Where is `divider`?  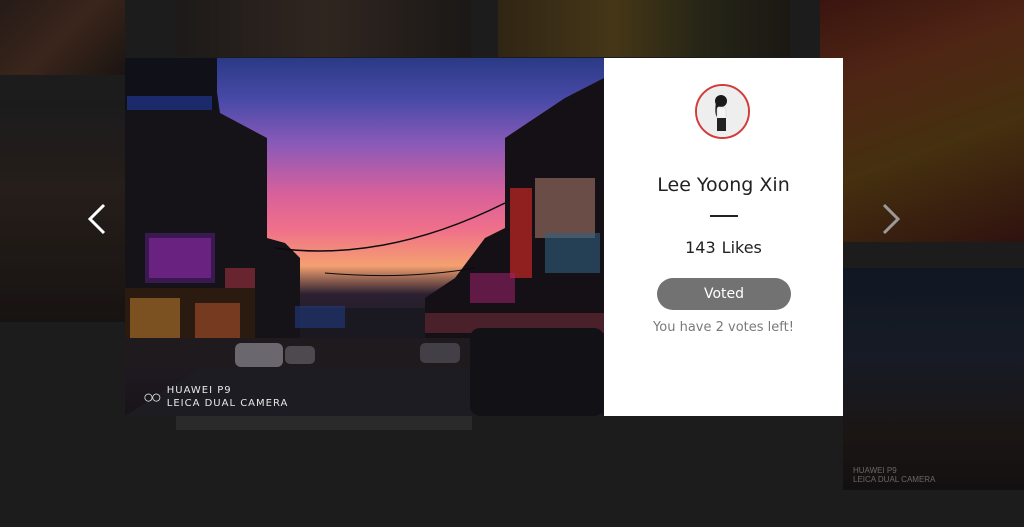
divider is located at coordinates (724, 216).